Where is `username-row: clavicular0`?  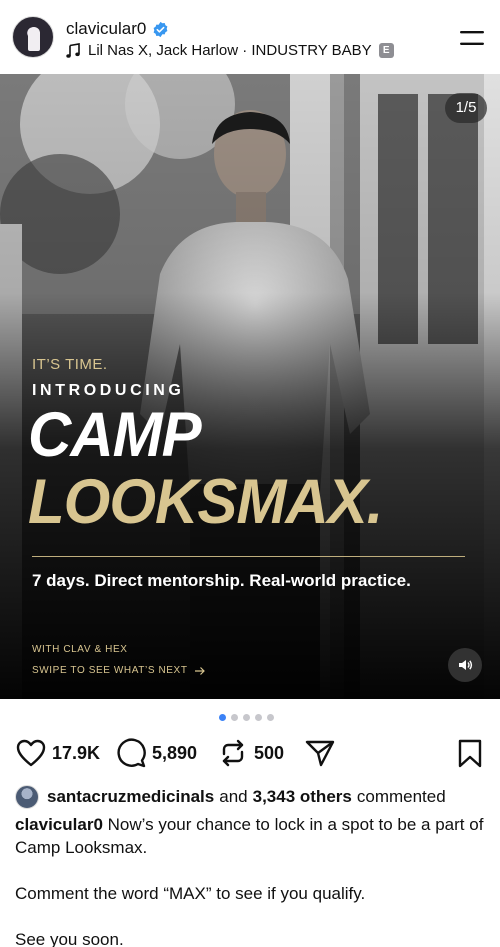 username-row: clavicular0 is located at coordinates (117, 29).